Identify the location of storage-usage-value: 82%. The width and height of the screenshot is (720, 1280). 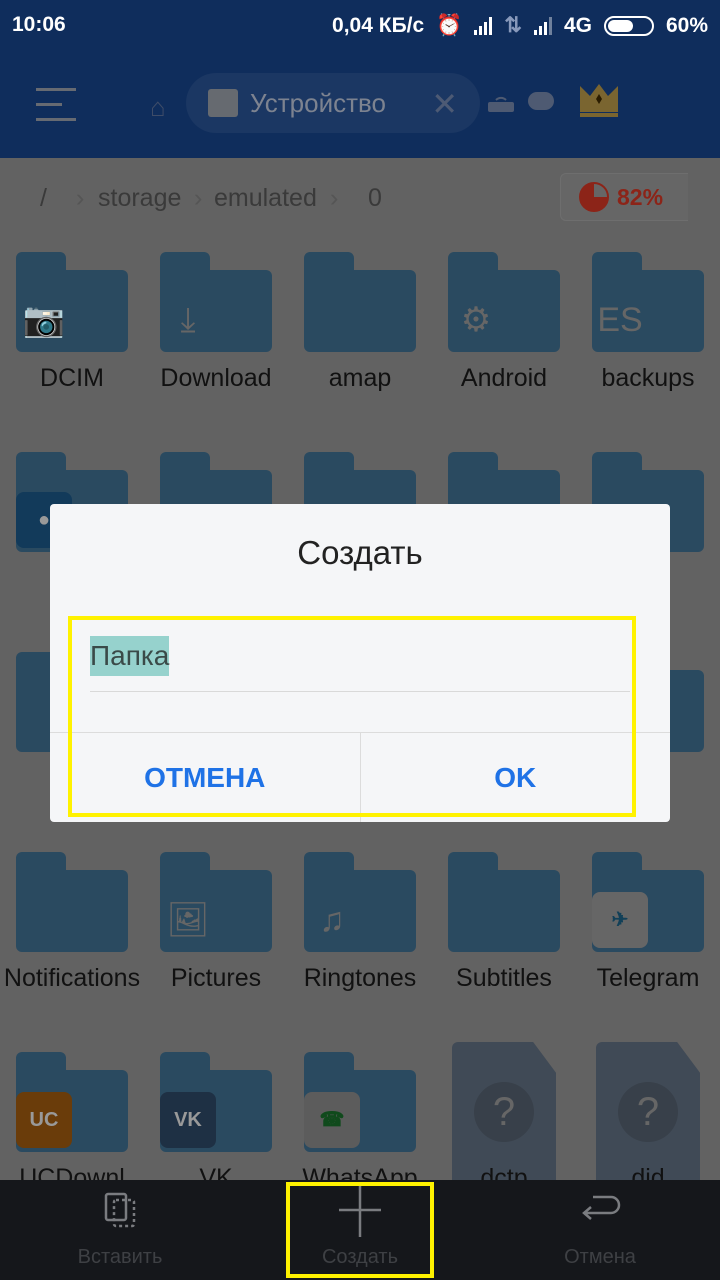
(640, 196).